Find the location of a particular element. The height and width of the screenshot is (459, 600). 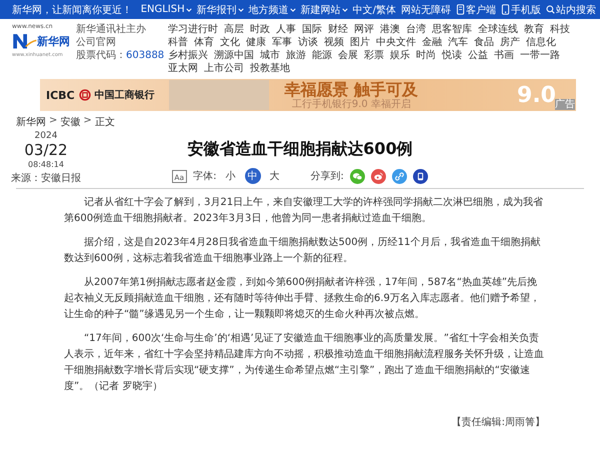

channel-link: 能源 is located at coordinates (322, 55).